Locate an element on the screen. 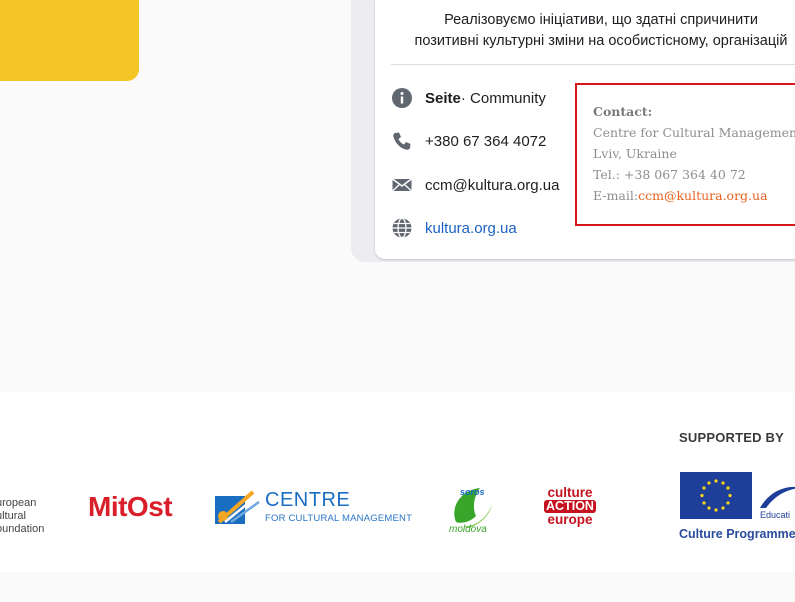 The width and height of the screenshot is (795, 602). yellow-banner-block is located at coordinates (69, 40).